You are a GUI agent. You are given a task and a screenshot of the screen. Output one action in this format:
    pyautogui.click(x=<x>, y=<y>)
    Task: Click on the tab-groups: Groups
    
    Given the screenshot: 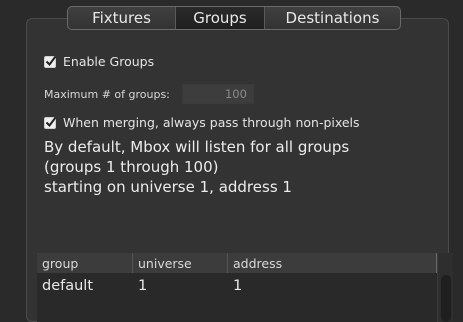 What is the action you would take?
    pyautogui.click(x=220, y=18)
    